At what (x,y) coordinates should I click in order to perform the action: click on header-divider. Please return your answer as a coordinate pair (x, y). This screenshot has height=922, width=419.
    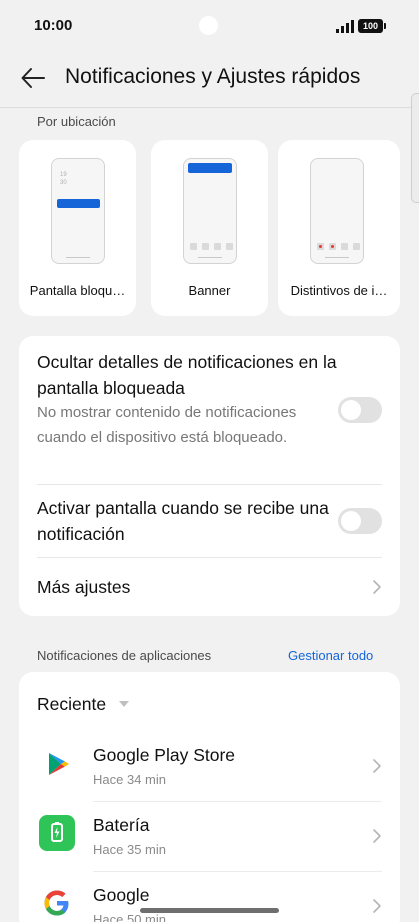
    Looking at the image, I should click on (209, 107).